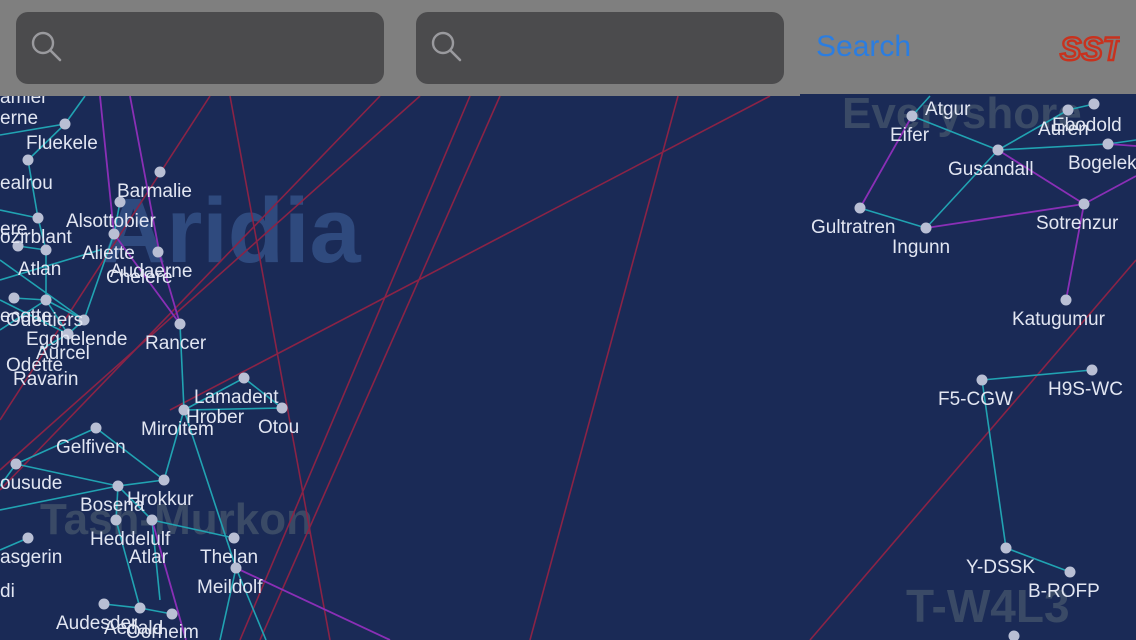 This screenshot has width=1136, height=640. Describe the element at coordinates (139, 277) in the screenshot. I see `system-label: Chelere` at that location.